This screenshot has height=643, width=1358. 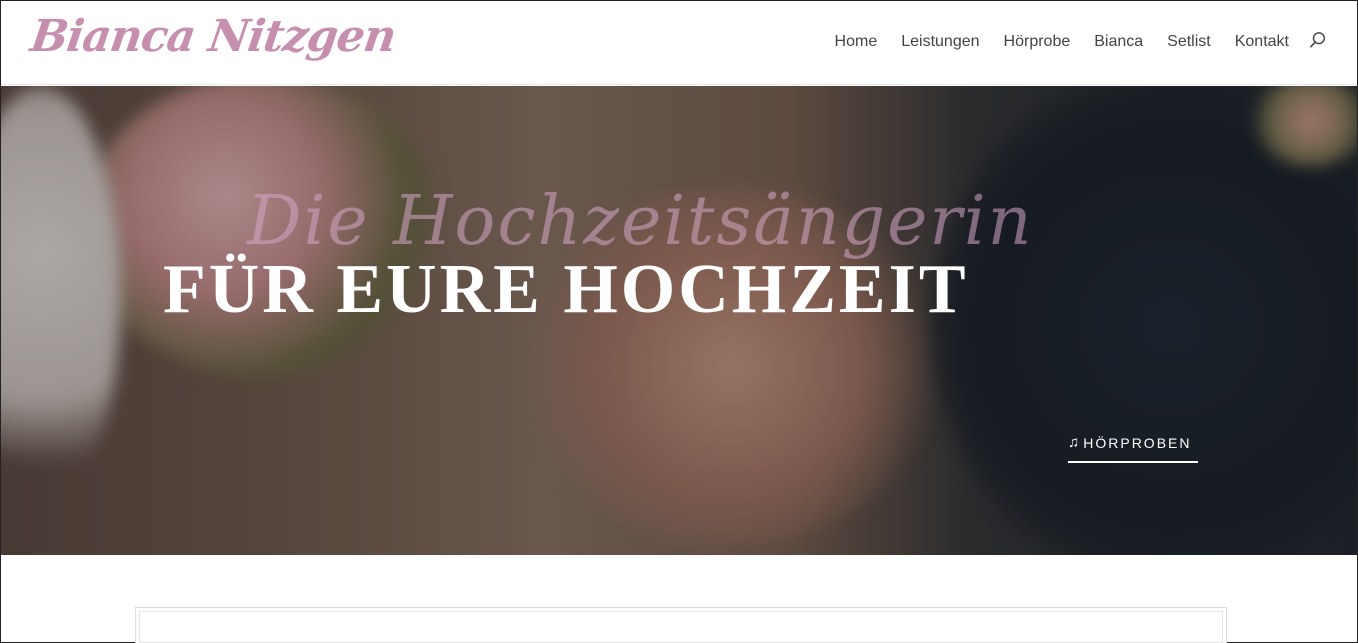 What do you see at coordinates (566, 289) in the screenshot?
I see `hero-main-title: FÜR EURE HOCHZEIT` at bounding box center [566, 289].